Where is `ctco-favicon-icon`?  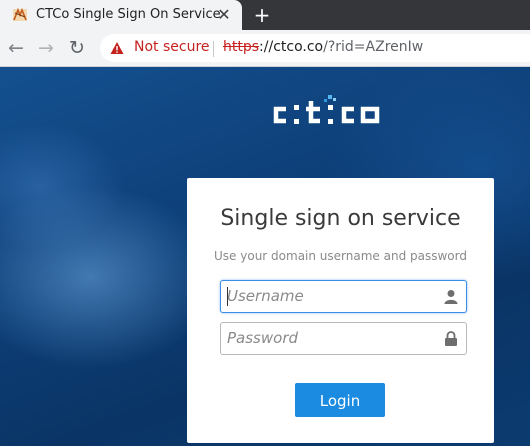 ctco-favicon-icon is located at coordinates (20, 14).